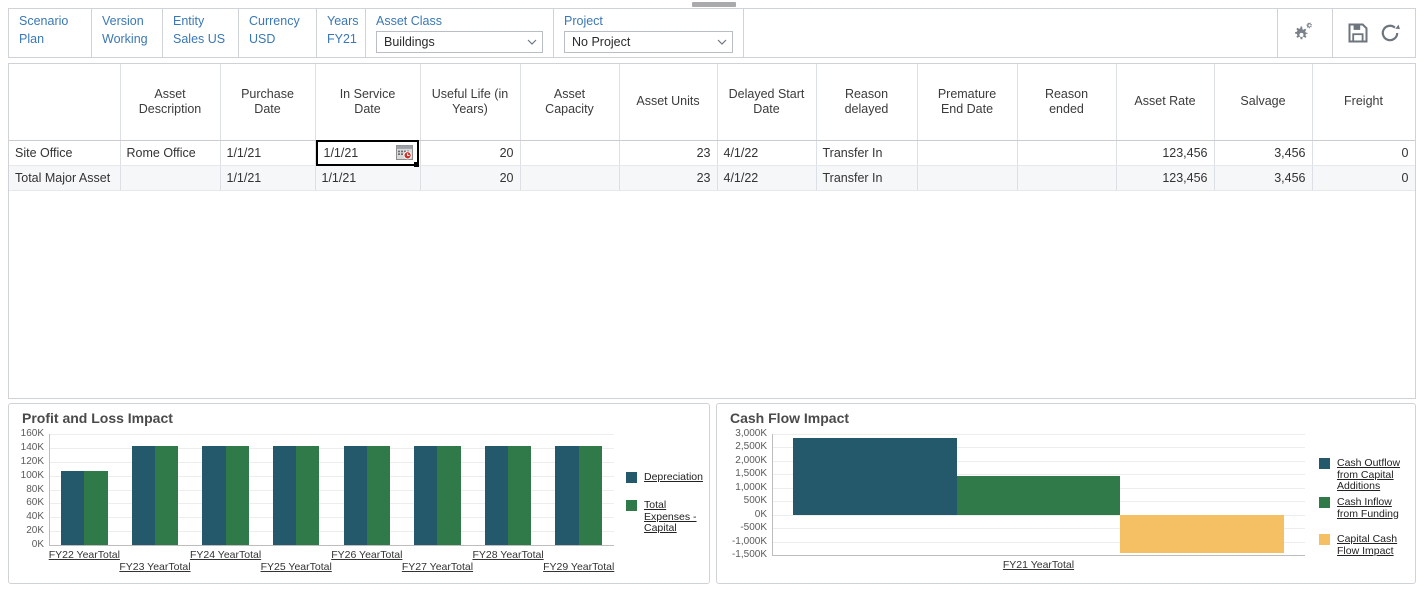 The width and height of the screenshot is (1424, 592). Describe the element at coordinates (749, 554) in the screenshot. I see `y-axis-tick-label: -1,500K` at that location.